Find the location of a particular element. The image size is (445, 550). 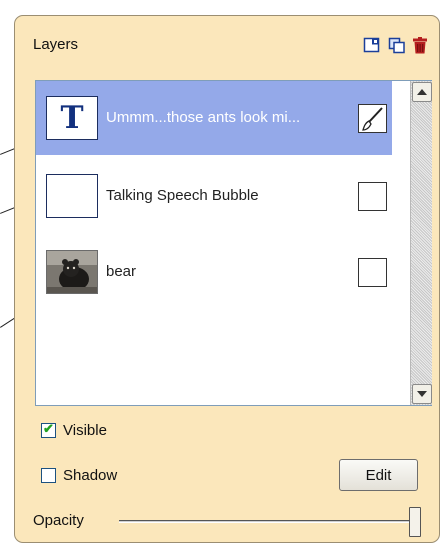

shadow-checkbox is located at coordinates (48, 475).